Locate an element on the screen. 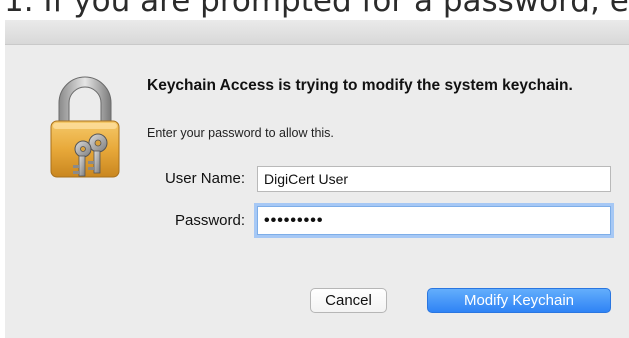 The image size is (629, 338). document-caption: 1. If you are prompted for a password, e is located at coordinates (316, 9).